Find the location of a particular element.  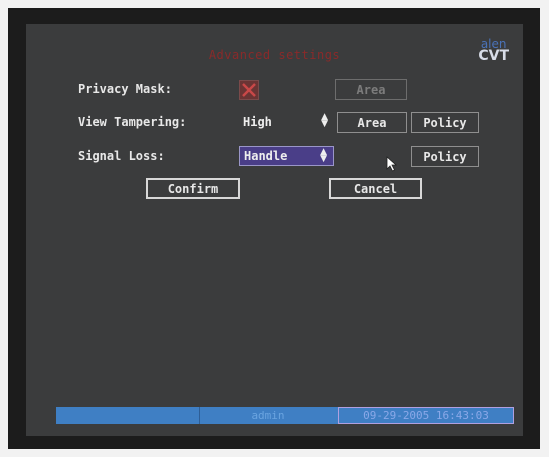

view-tampering-label: View Tampering: is located at coordinates (132, 122).